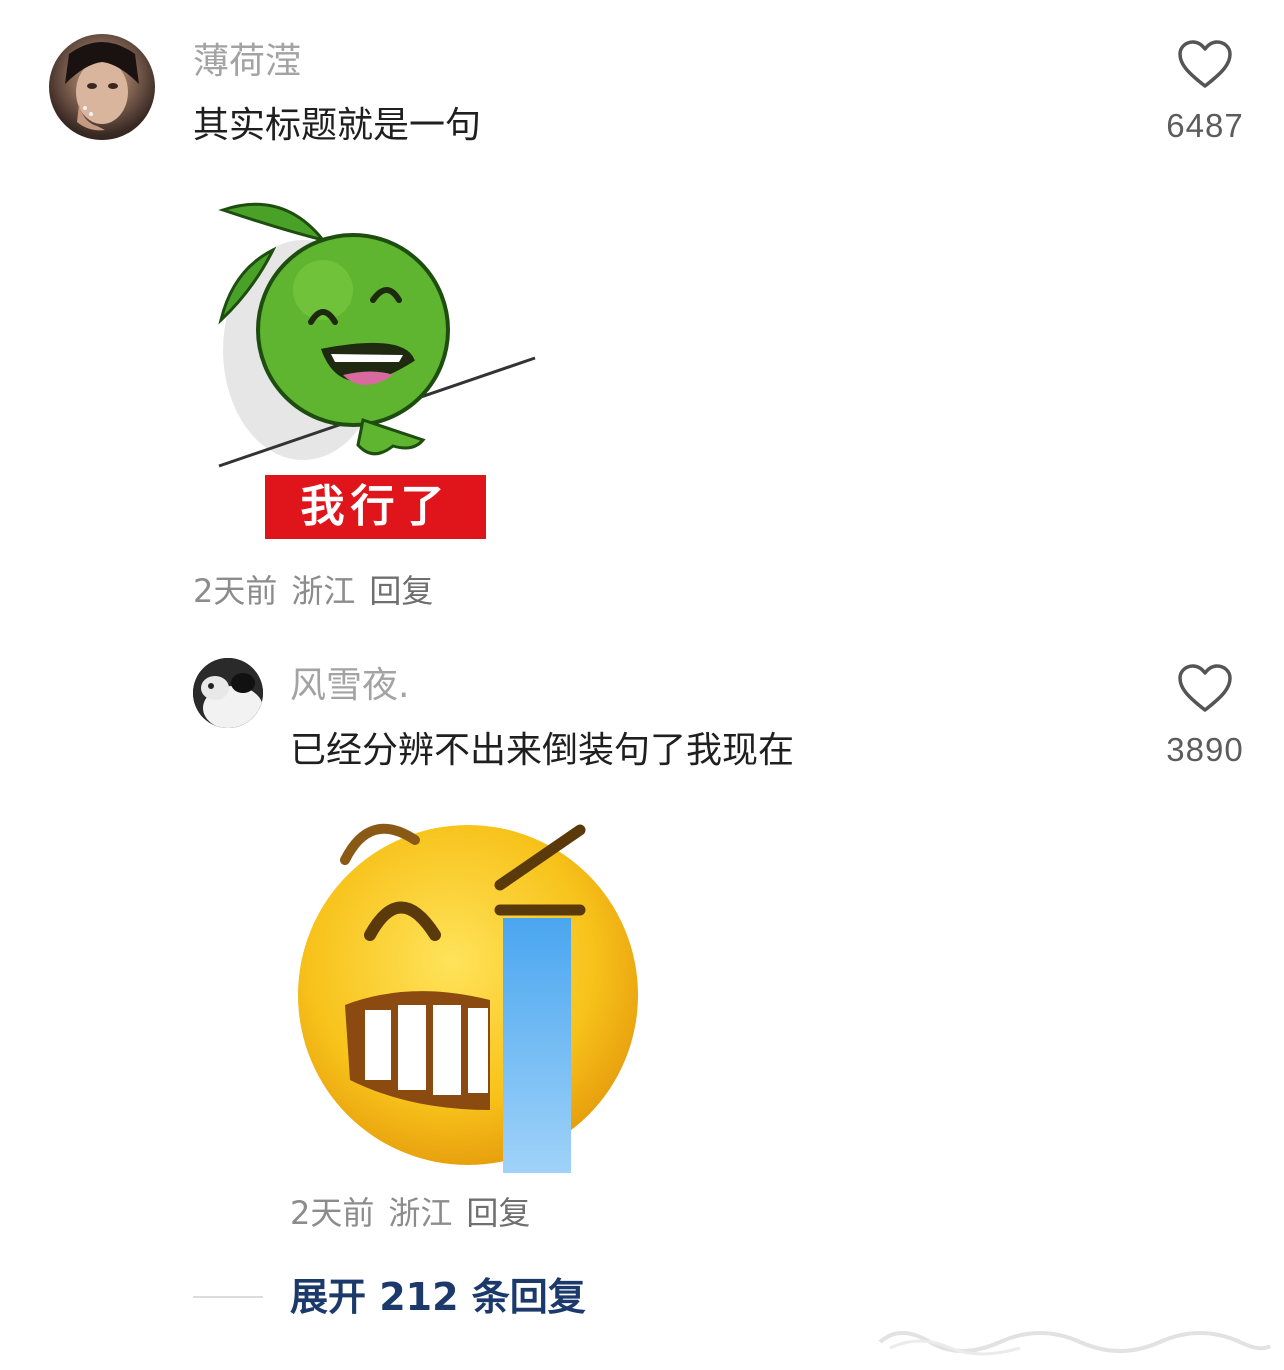  Describe the element at coordinates (349, 686) in the screenshot. I see `username: 风雪夜.` at that location.